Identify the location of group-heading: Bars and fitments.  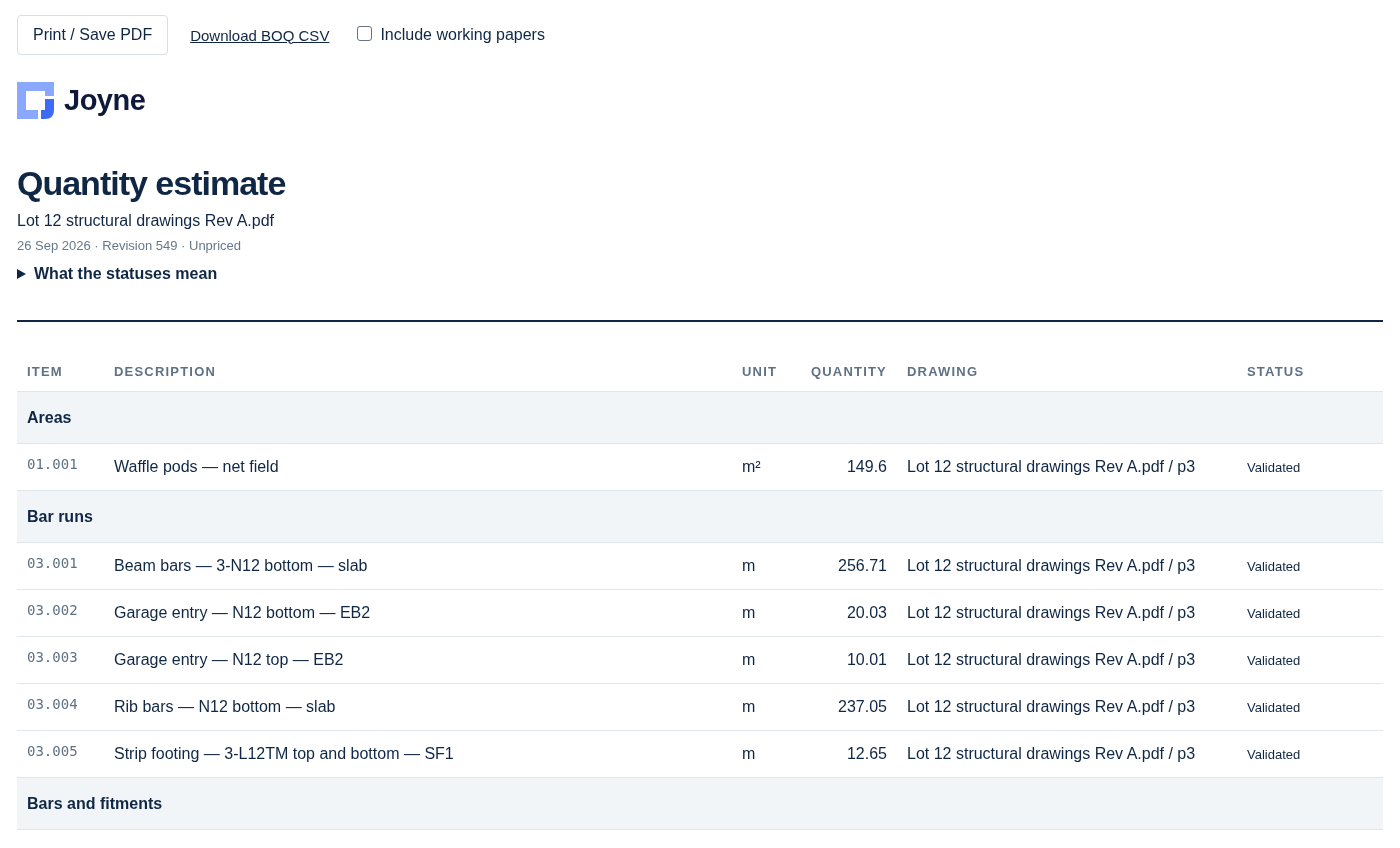
(95, 803).